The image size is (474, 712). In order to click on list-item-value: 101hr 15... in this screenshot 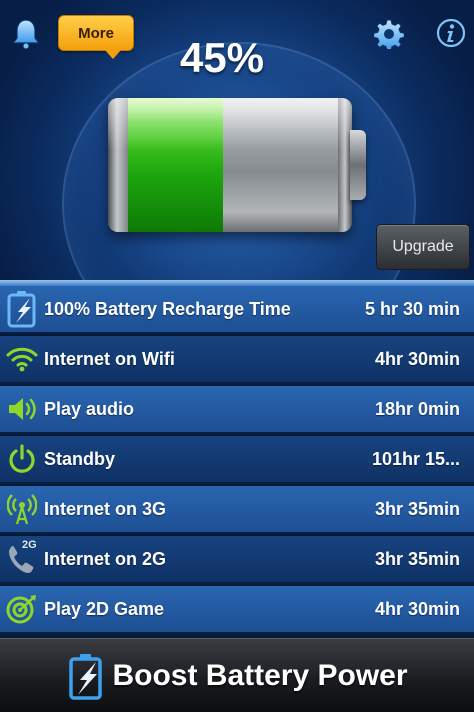, I will do `click(415, 458)`.